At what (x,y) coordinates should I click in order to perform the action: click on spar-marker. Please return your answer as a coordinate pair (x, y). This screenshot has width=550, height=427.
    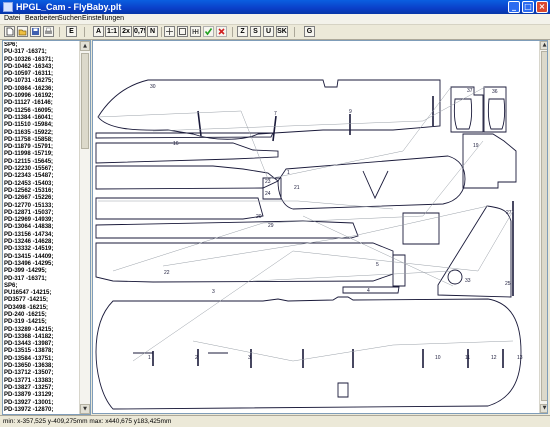
    Looking at the image, I should click on (315, 119).